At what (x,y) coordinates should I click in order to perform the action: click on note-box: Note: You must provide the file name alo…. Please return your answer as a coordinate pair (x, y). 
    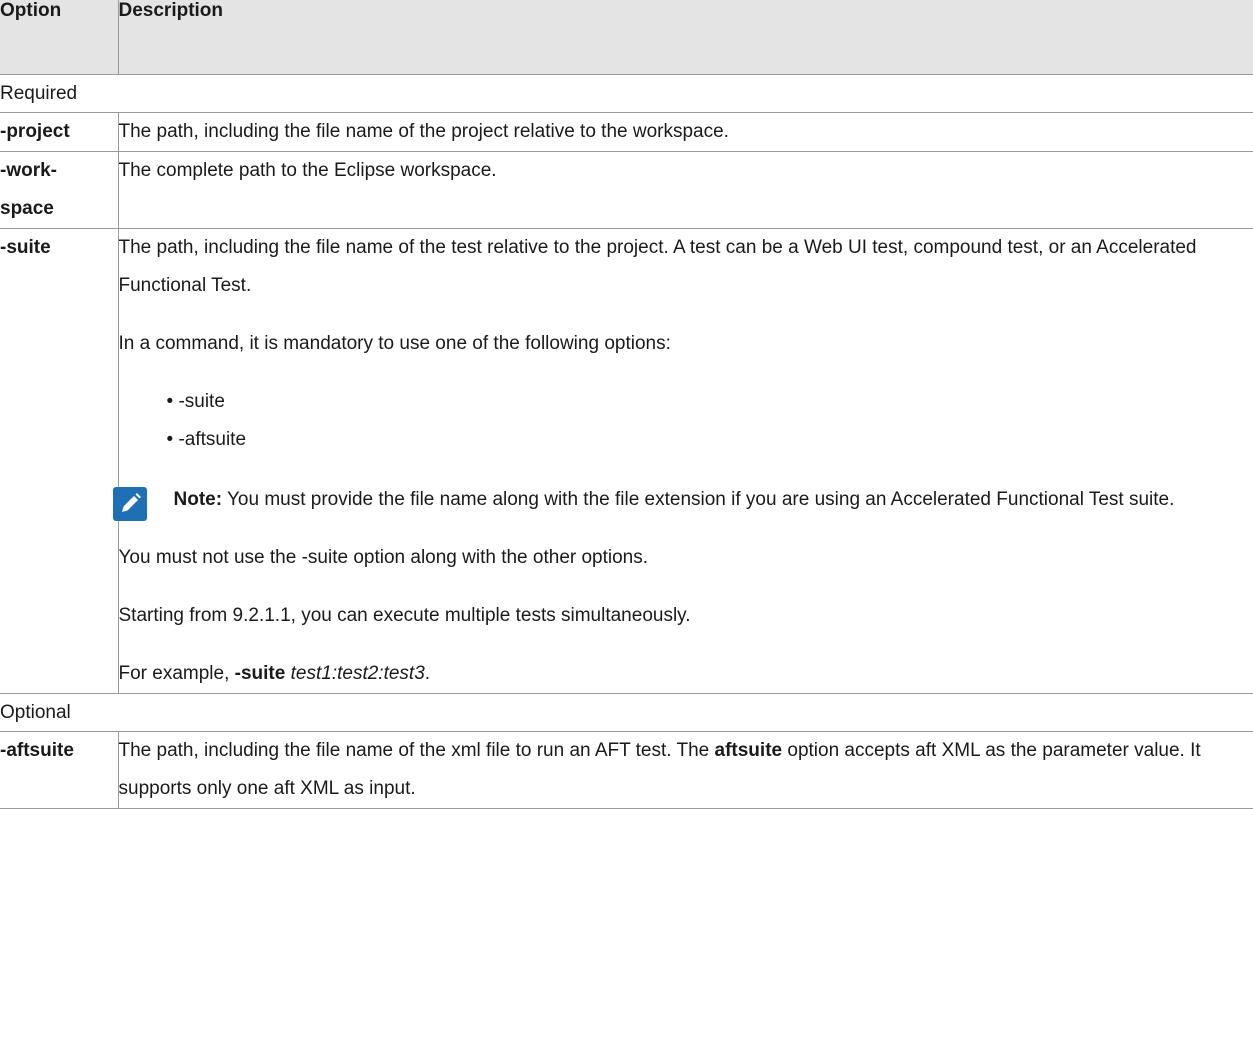
    Looking at the image, I should click on (682, 501).